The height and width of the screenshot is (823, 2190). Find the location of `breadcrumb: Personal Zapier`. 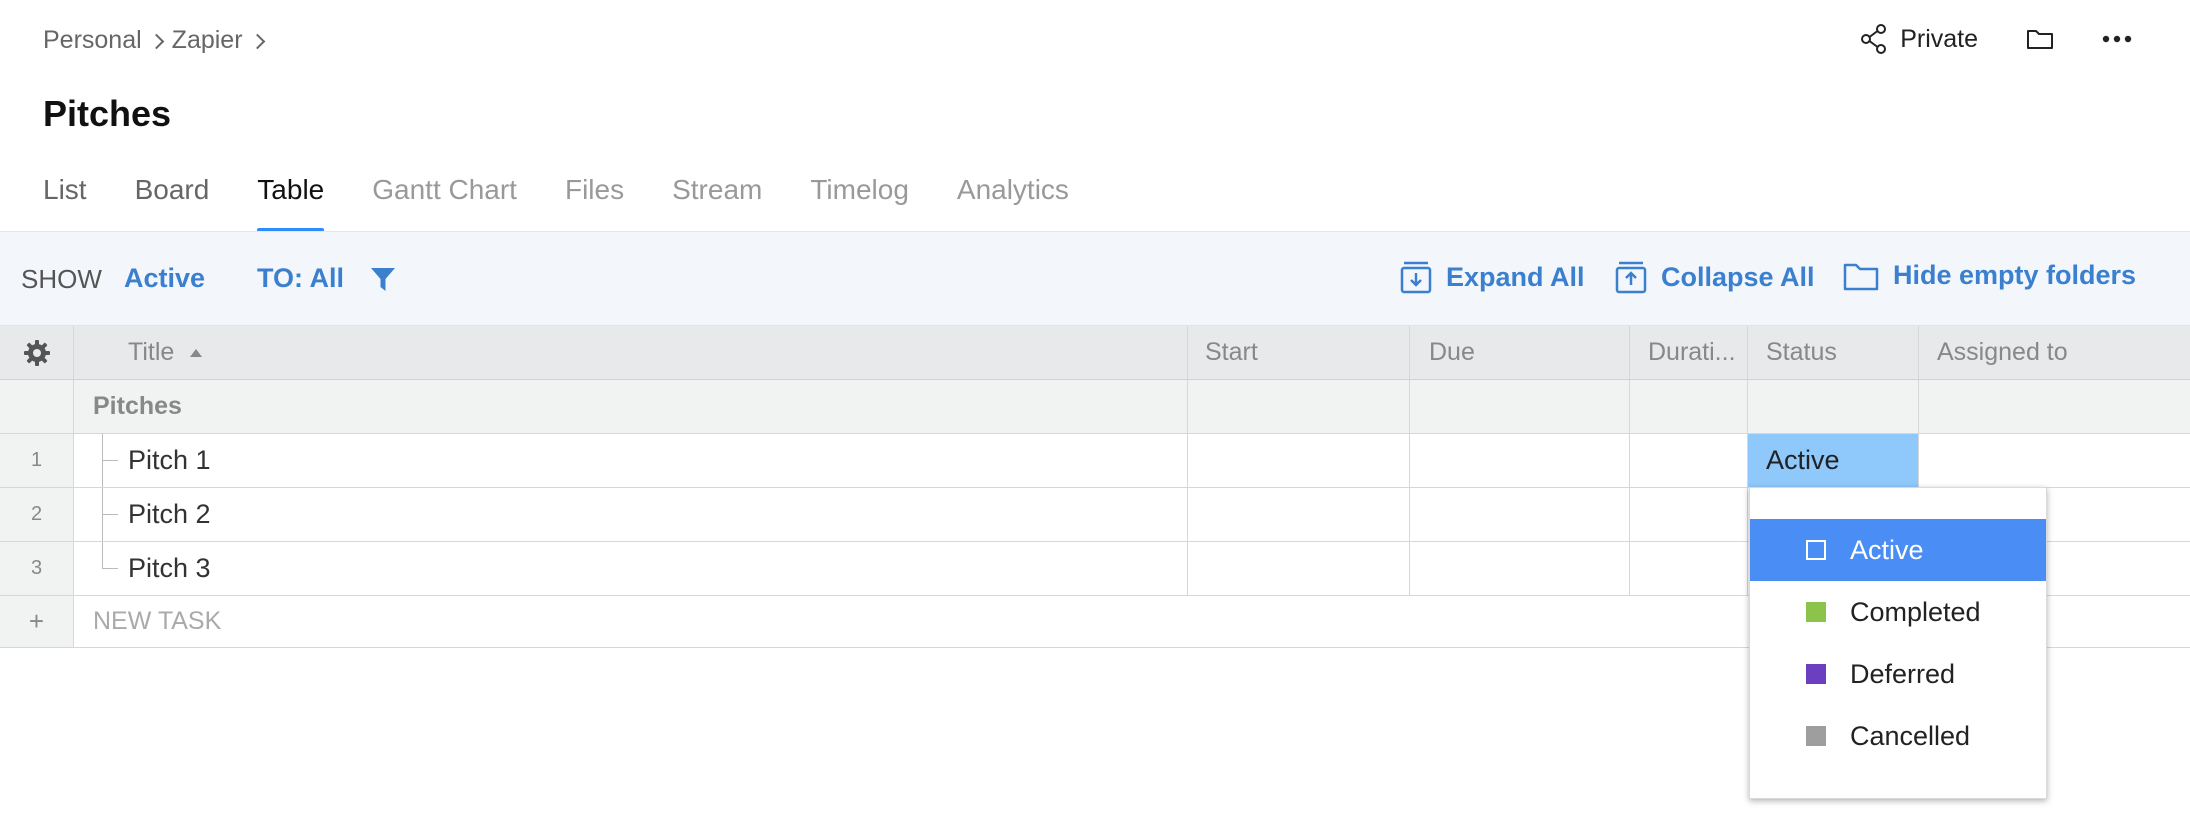

breadcrumb: Personal Zapier is located at coordinates (158, 40).